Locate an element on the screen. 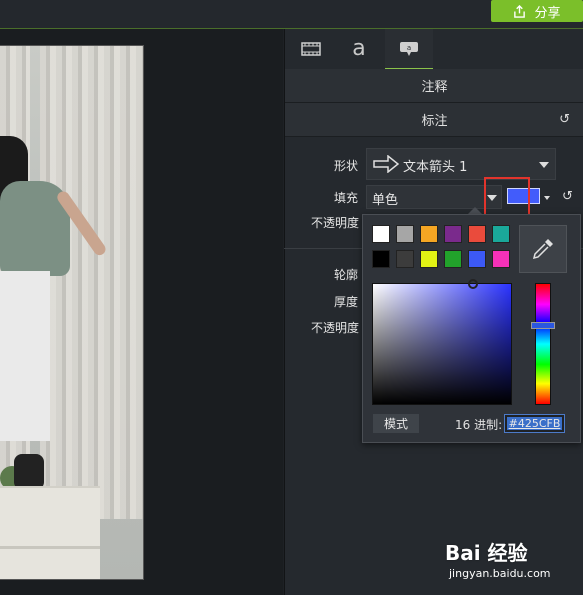  hex-input: #425CFB is located at coordinates (534, 423).